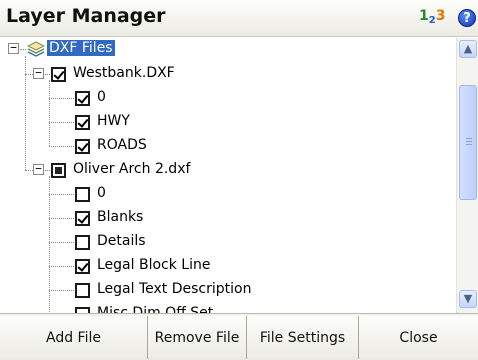 The image size is (478, 360). What do you see at coordinates (227, 218) in the screenshot?
I see `tree-row-layer: Blanks` at bounding box center [227, 218].